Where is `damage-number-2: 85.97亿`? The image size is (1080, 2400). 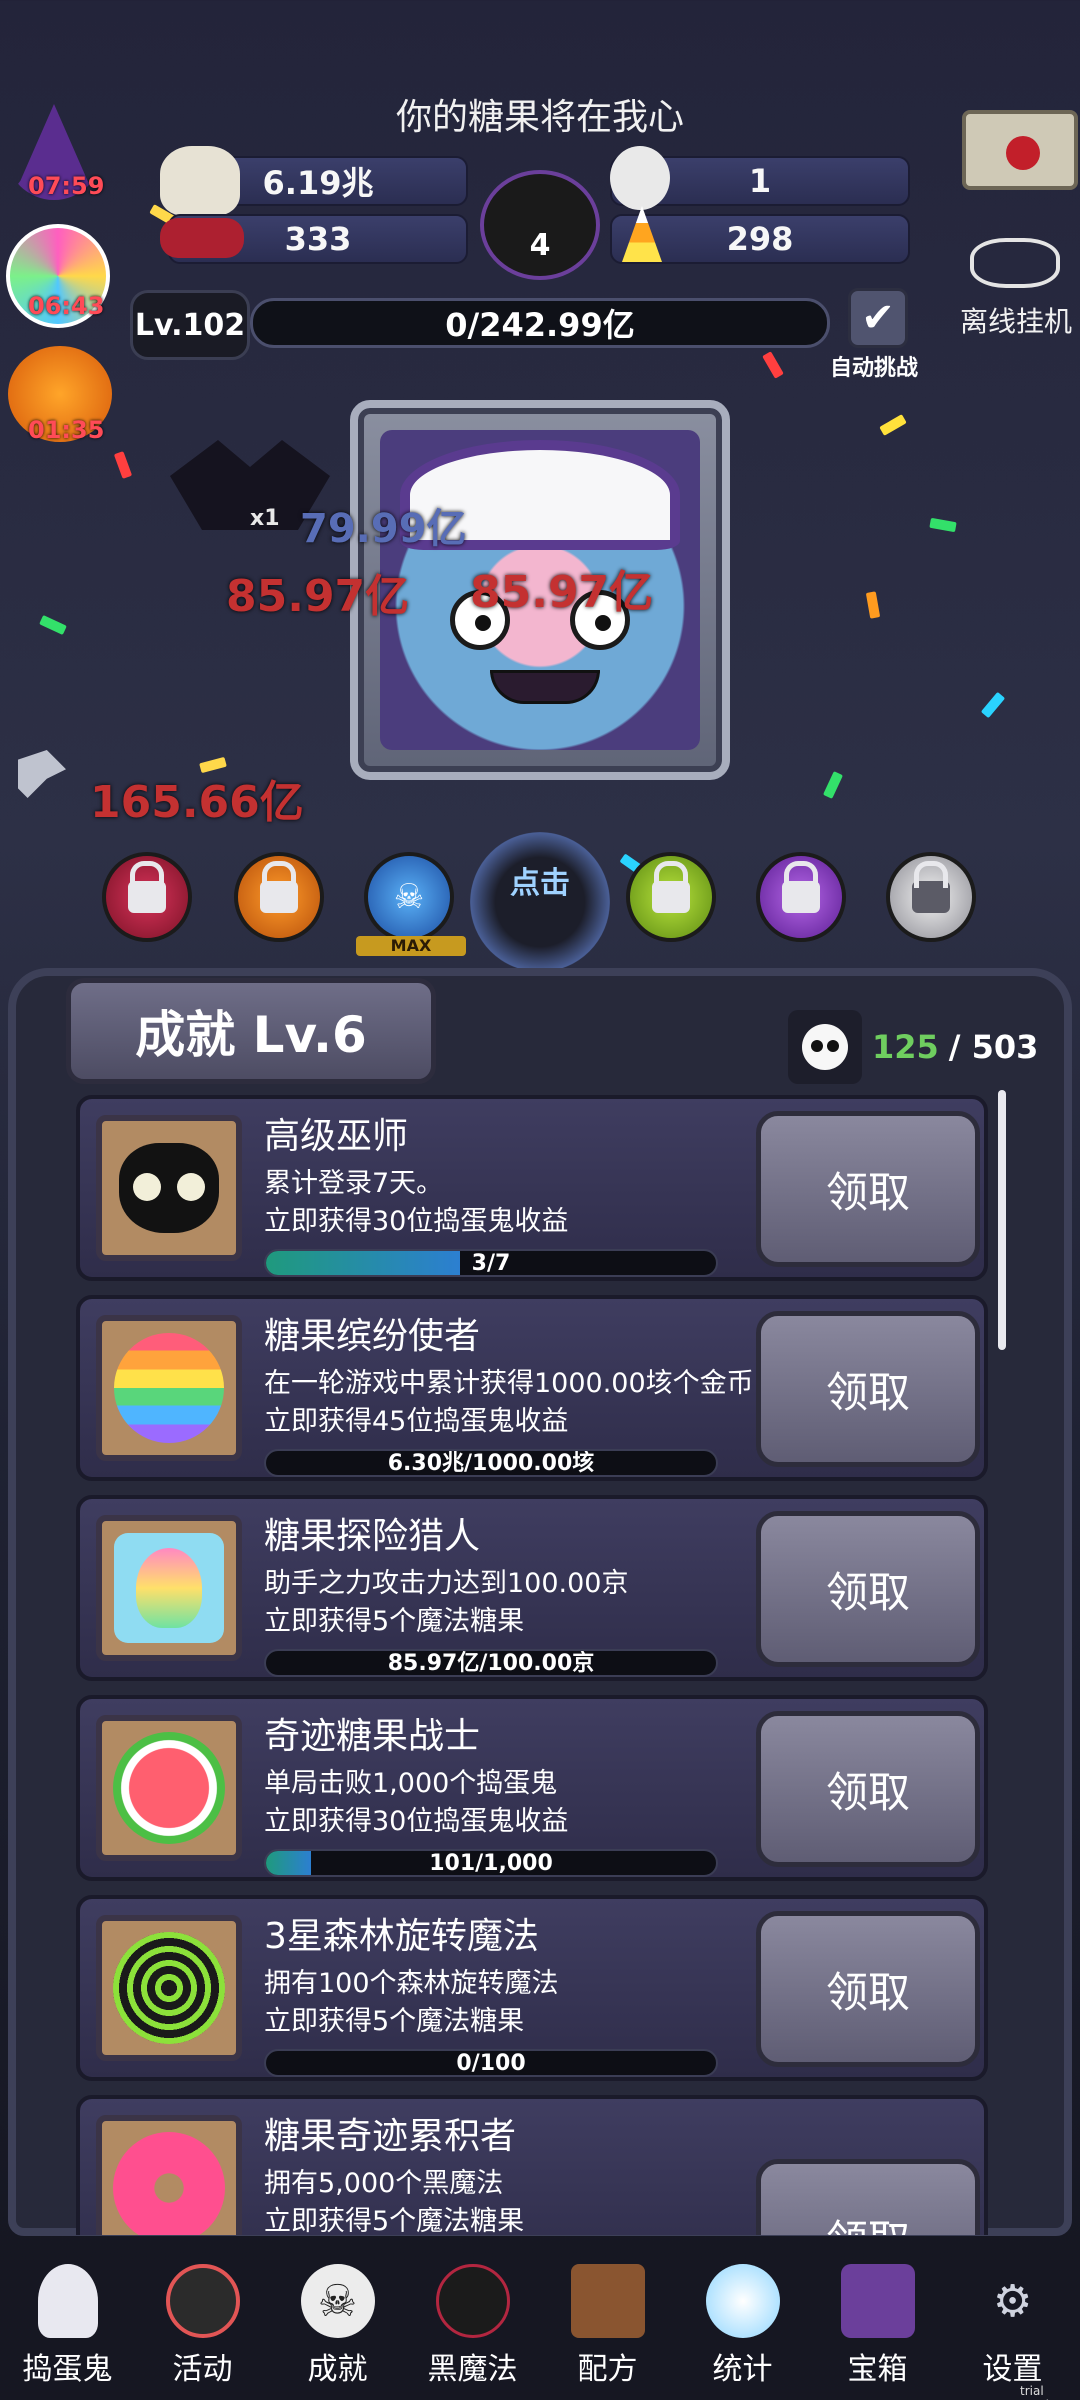
damage-number-2: 85.97亿 is located at coordinates (318, 596).